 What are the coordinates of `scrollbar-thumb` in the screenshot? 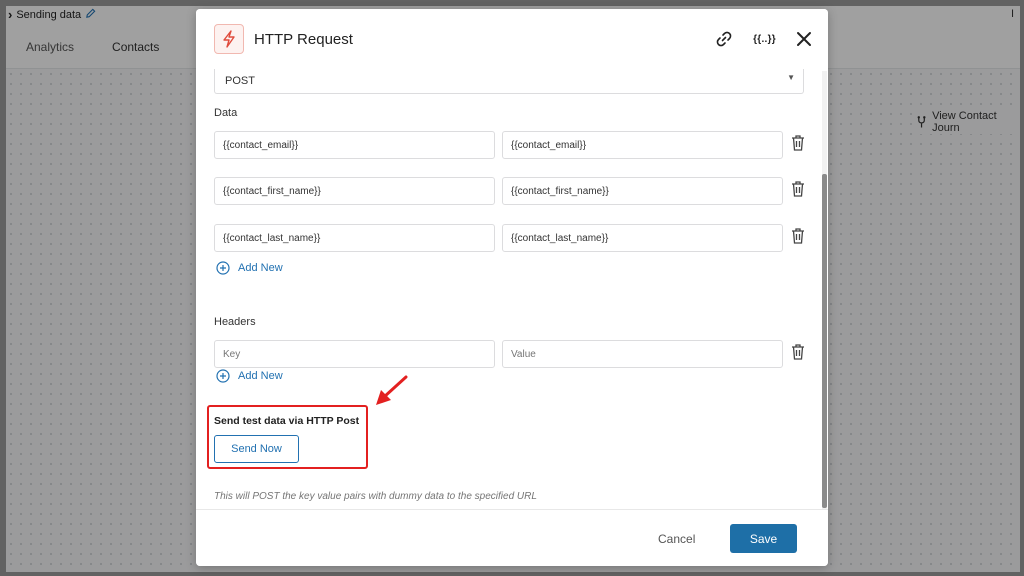 It's located at (824, 341).